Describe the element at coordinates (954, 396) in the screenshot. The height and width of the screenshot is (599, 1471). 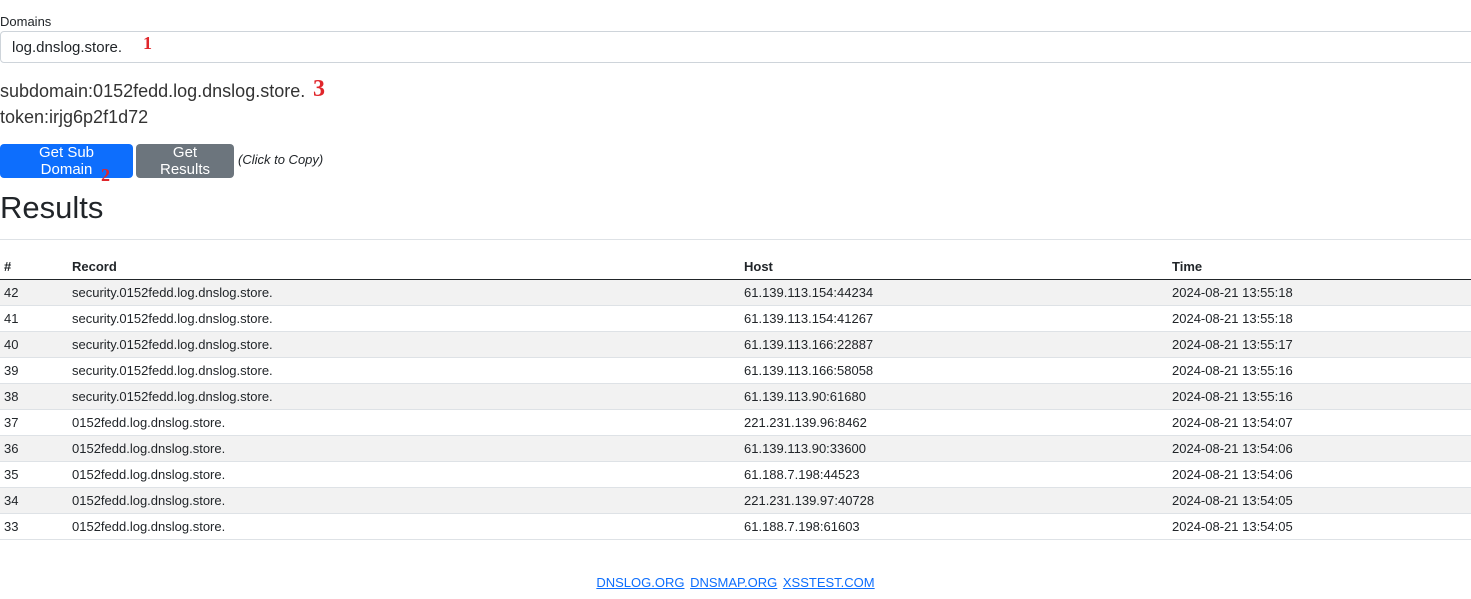
I see `row-host: 61.139.113.90:61680` at that location.